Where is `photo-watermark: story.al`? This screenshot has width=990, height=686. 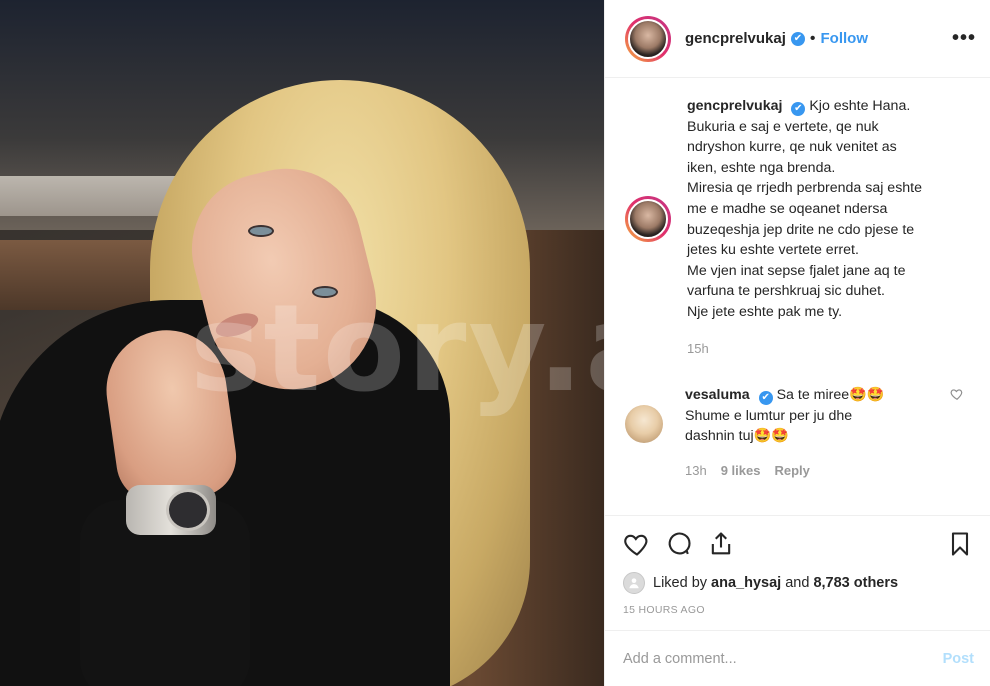 photo-watermark: story.al is located at coordinates (397, 349).